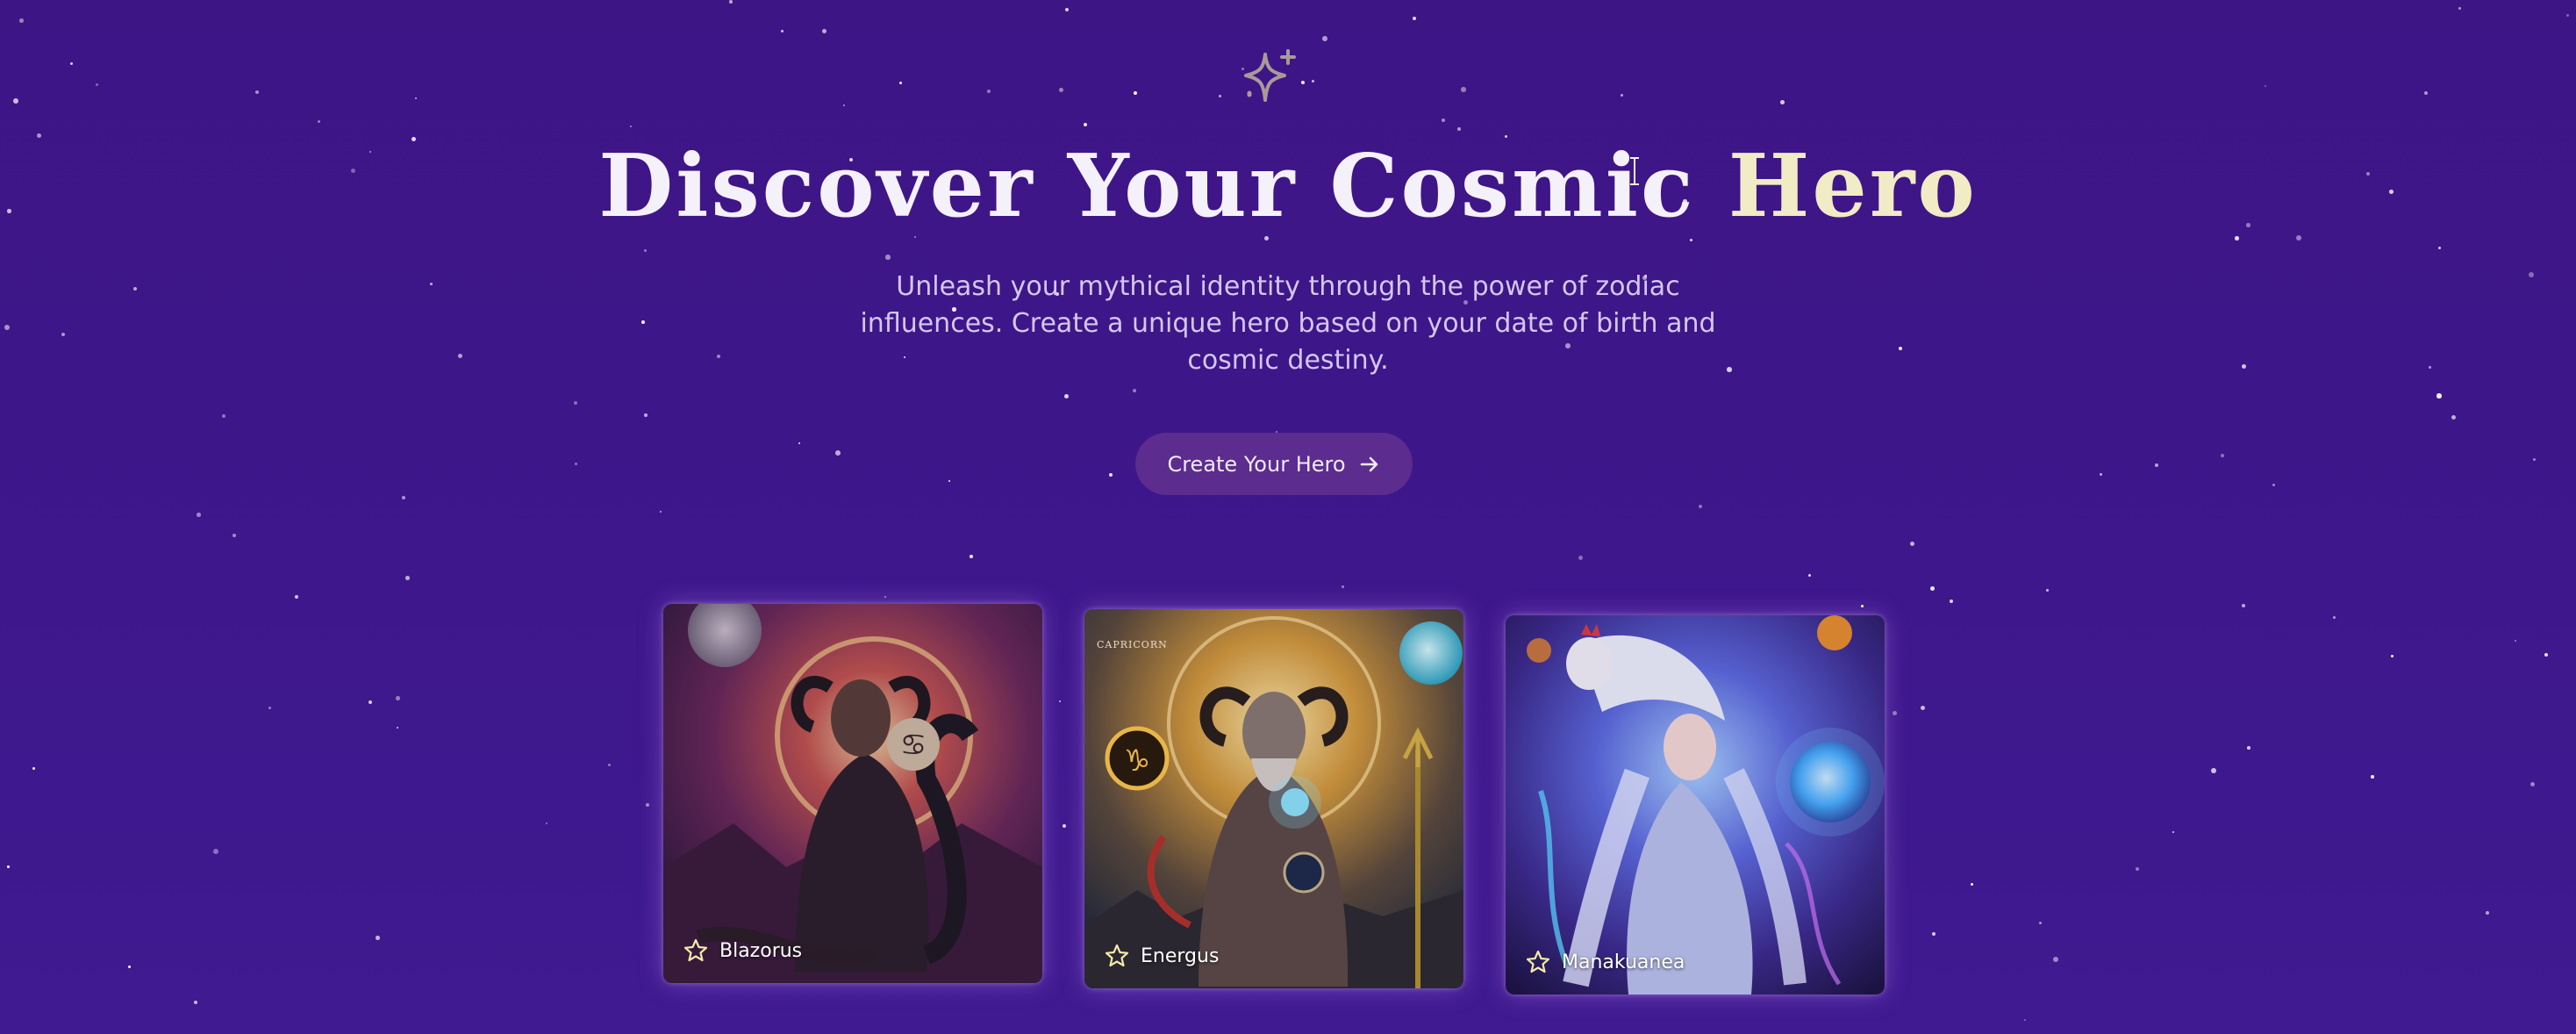 The image size is (2576, 1034). I want to click on hero-card-blazorus: ♋ Blazorus, so click(852, 793).